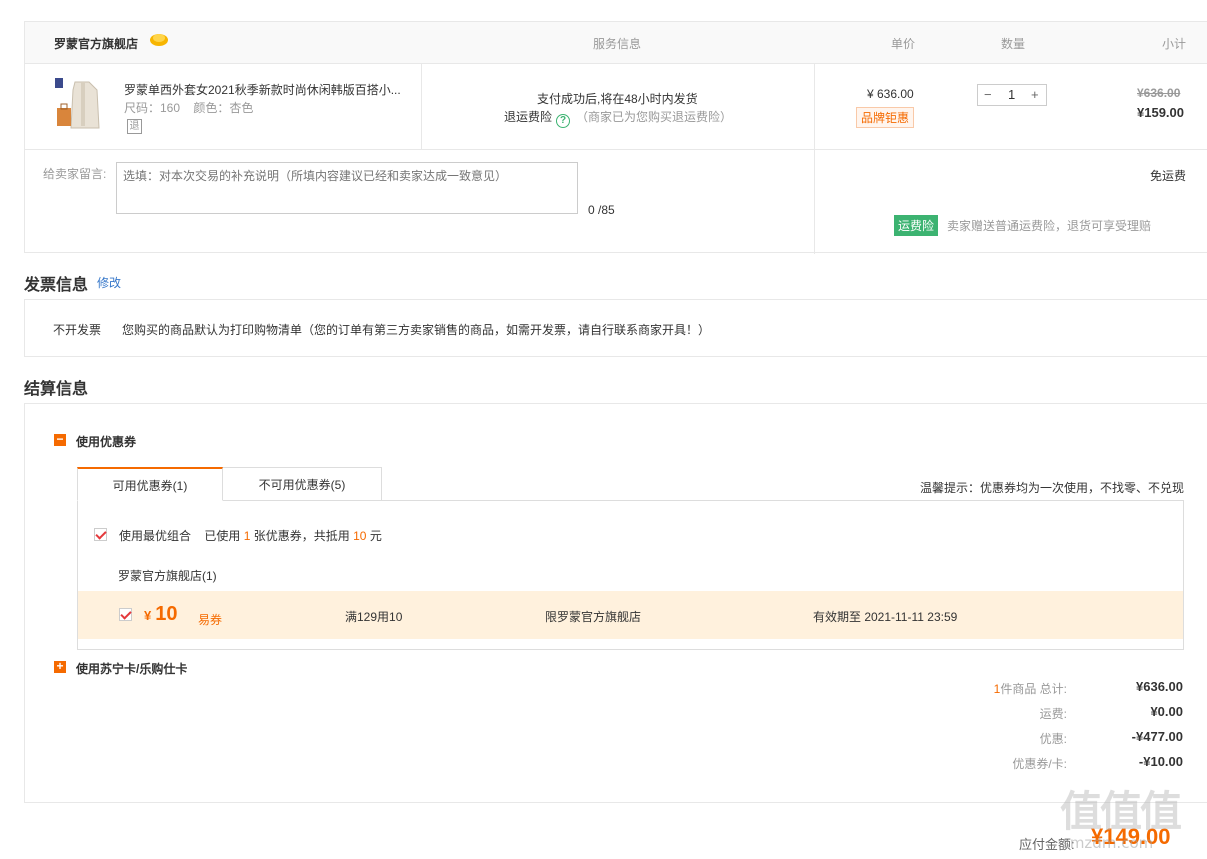  I want to click on quantity-stepper: − 1 +, so click(1012, 95).